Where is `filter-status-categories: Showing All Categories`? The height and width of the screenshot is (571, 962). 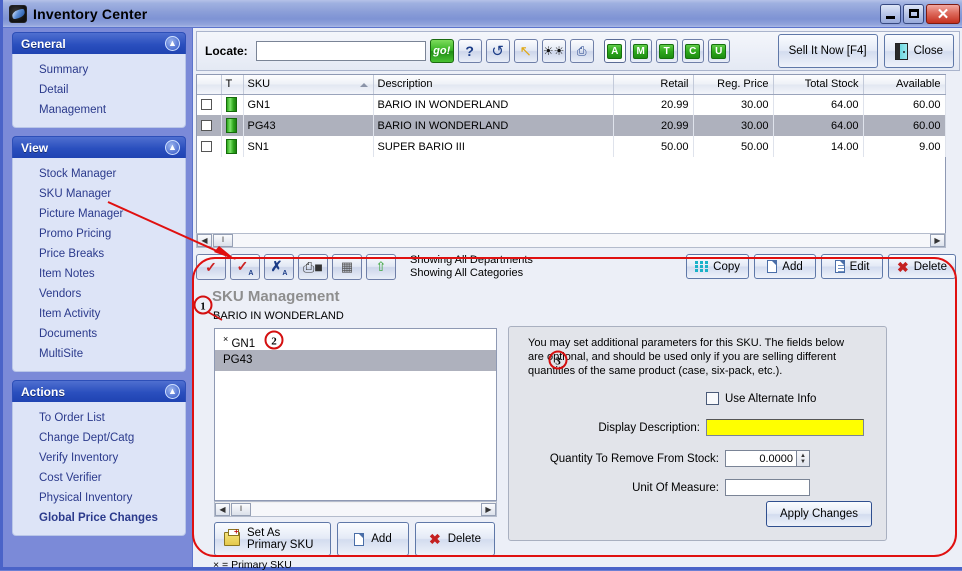
filter-status-categories: Showing All Categories is located at coordinates (467, 273).